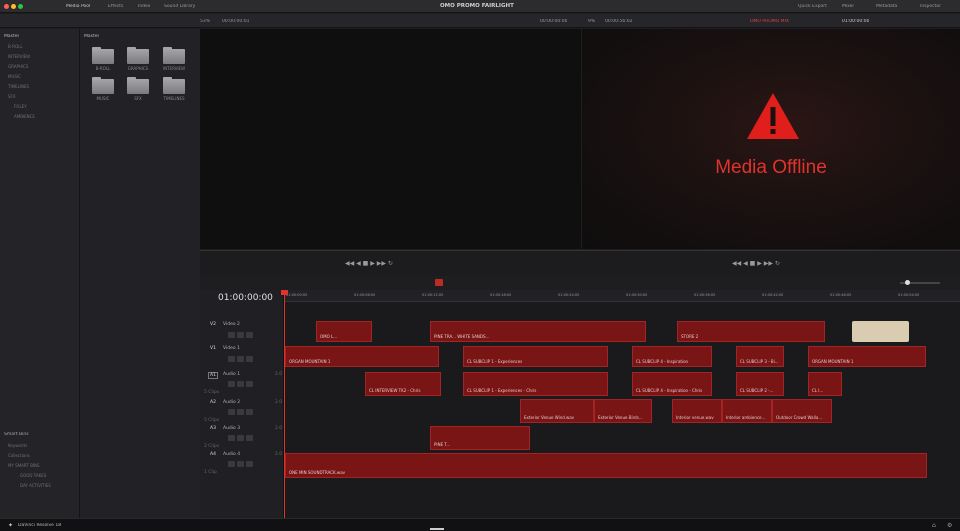 This screenshot has width=960, height=531. Describe the element at coordinates (242, 385) in the screenshot. I see `track-header-a1: A1 Audio 1 2.0 5 Clips` at that location.